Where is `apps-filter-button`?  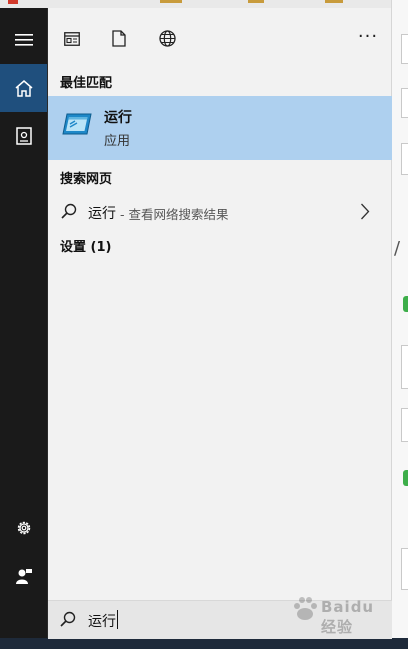
apps-filter-button is located at coordinates (72, 40).